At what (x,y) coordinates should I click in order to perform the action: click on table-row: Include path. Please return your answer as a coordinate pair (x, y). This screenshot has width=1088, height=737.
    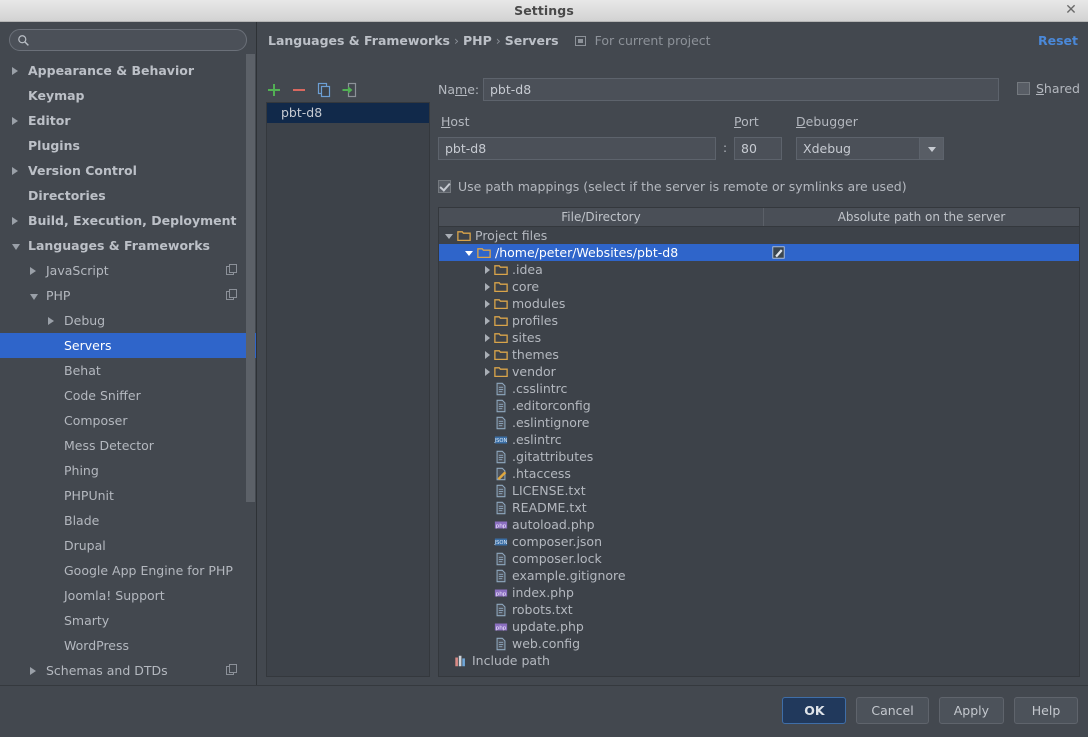
    Looking at the image, I should click on (759, 660).